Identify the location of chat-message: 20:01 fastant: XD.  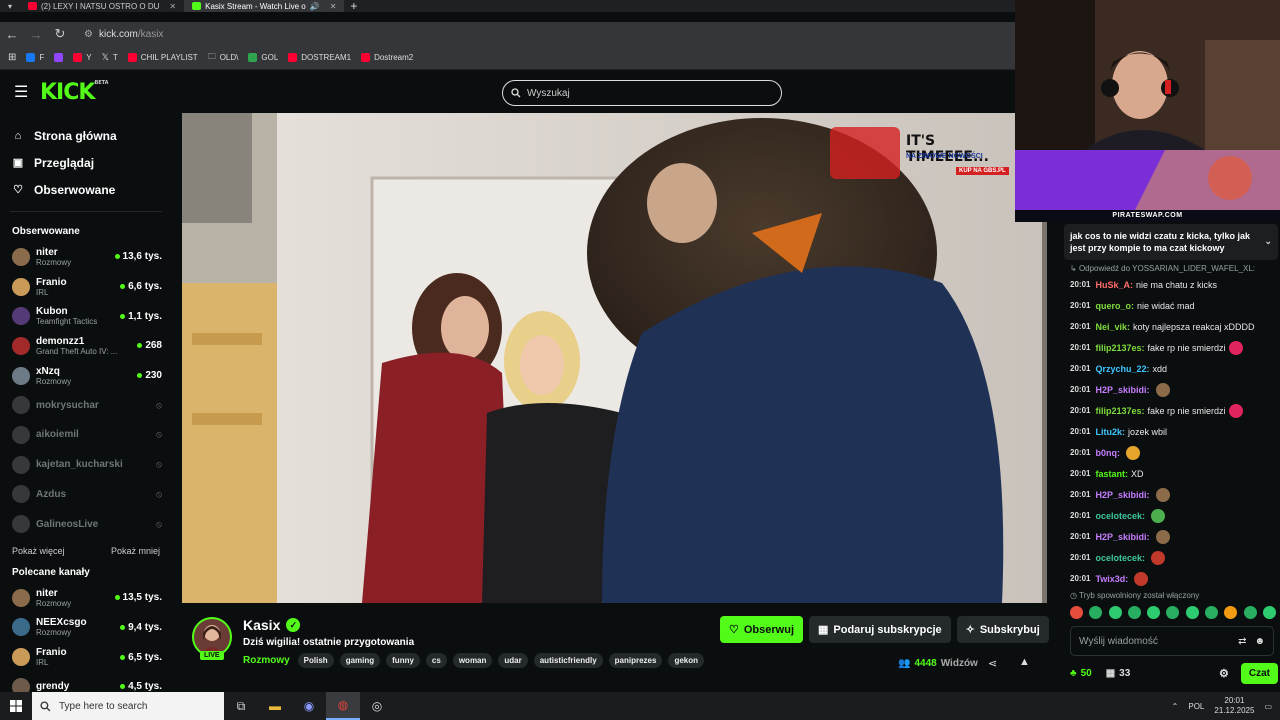
(1173, 473).